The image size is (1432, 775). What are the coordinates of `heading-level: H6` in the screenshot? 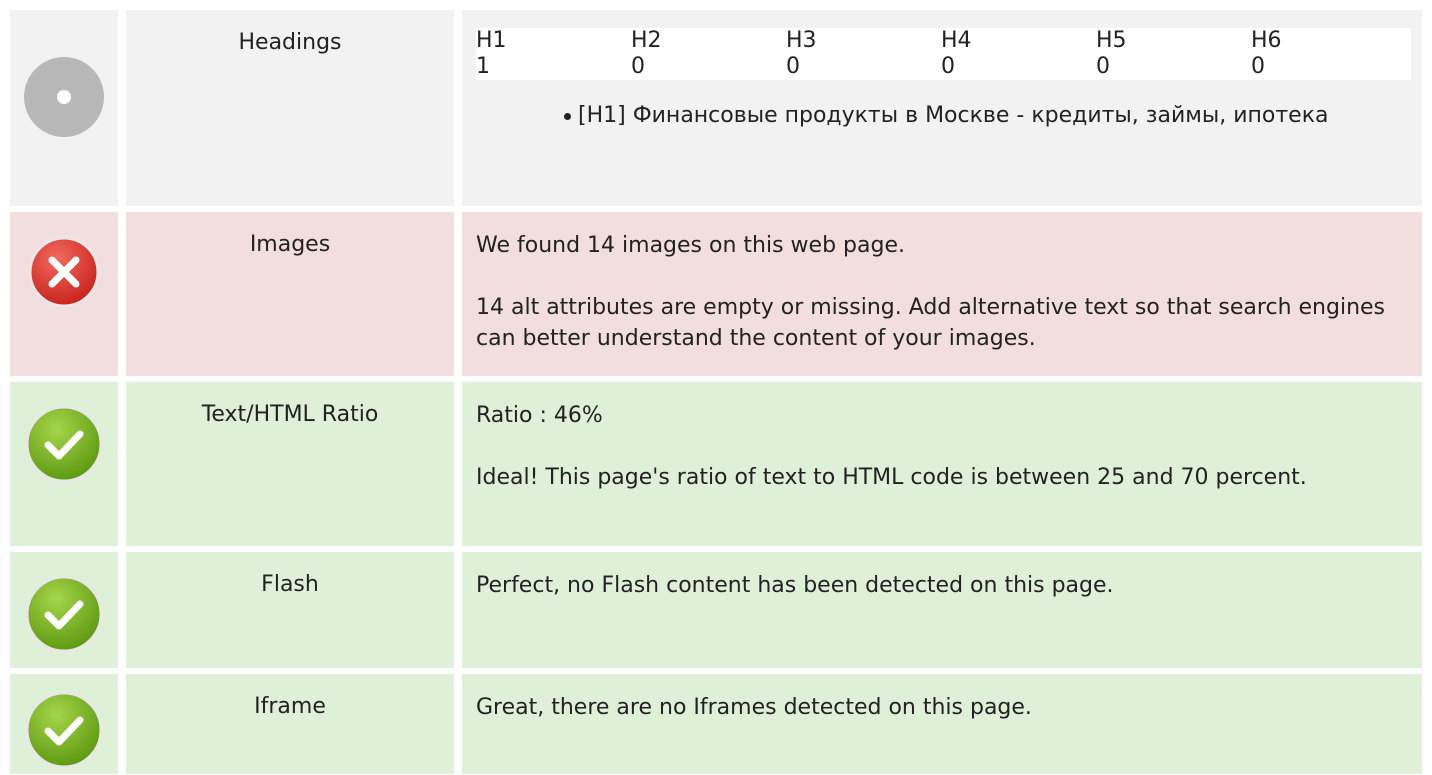 It's located at (1266, 40).